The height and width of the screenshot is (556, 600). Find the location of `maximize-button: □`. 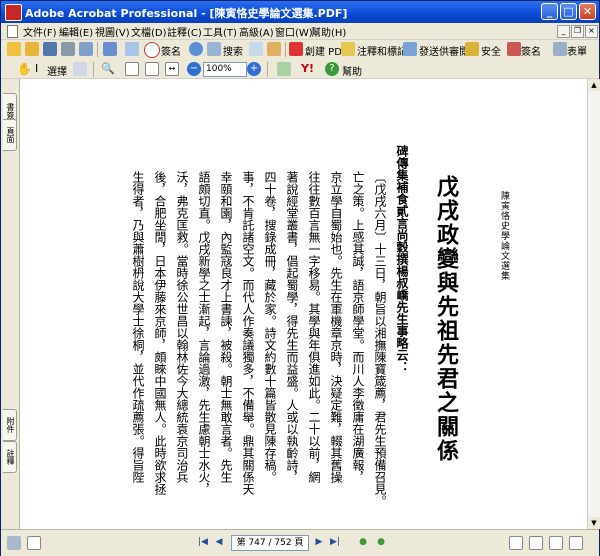

maximize-button: □ is located at coordinates (568, 11).